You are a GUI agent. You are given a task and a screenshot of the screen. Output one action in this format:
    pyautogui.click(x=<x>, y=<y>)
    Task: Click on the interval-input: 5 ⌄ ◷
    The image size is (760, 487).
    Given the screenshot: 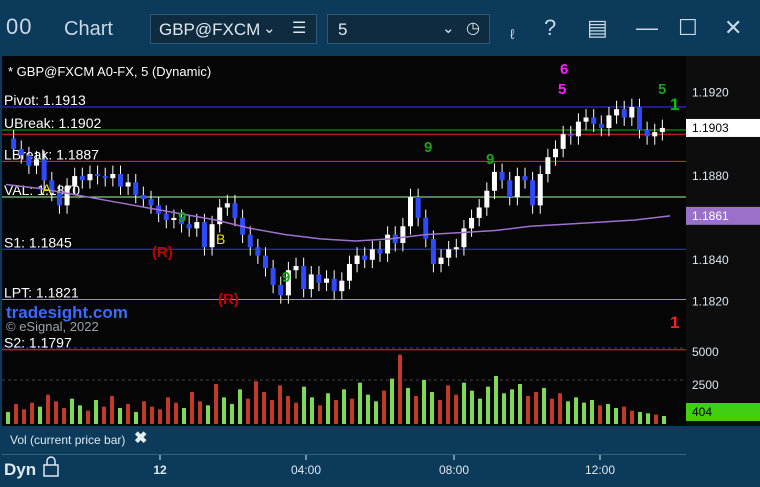 What is the action you would take?
    pyautogui.click(x=408, y=29)
    